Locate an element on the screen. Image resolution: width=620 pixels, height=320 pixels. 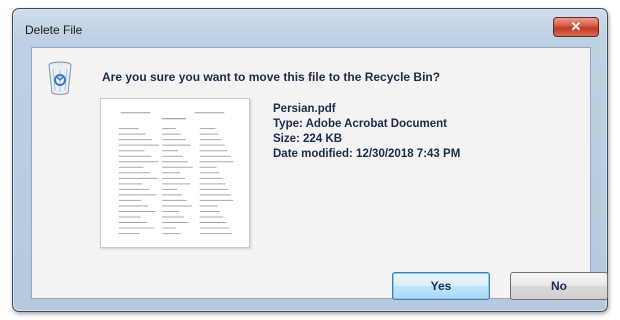
file-thumbnail is located at coordinates (175, 173).